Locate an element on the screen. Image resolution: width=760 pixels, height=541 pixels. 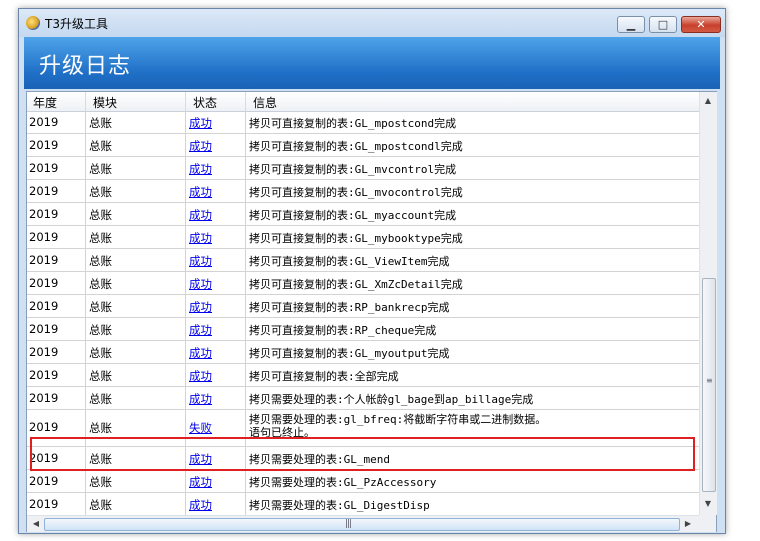
status-link: 失败 is located at coordinates (200, 428).